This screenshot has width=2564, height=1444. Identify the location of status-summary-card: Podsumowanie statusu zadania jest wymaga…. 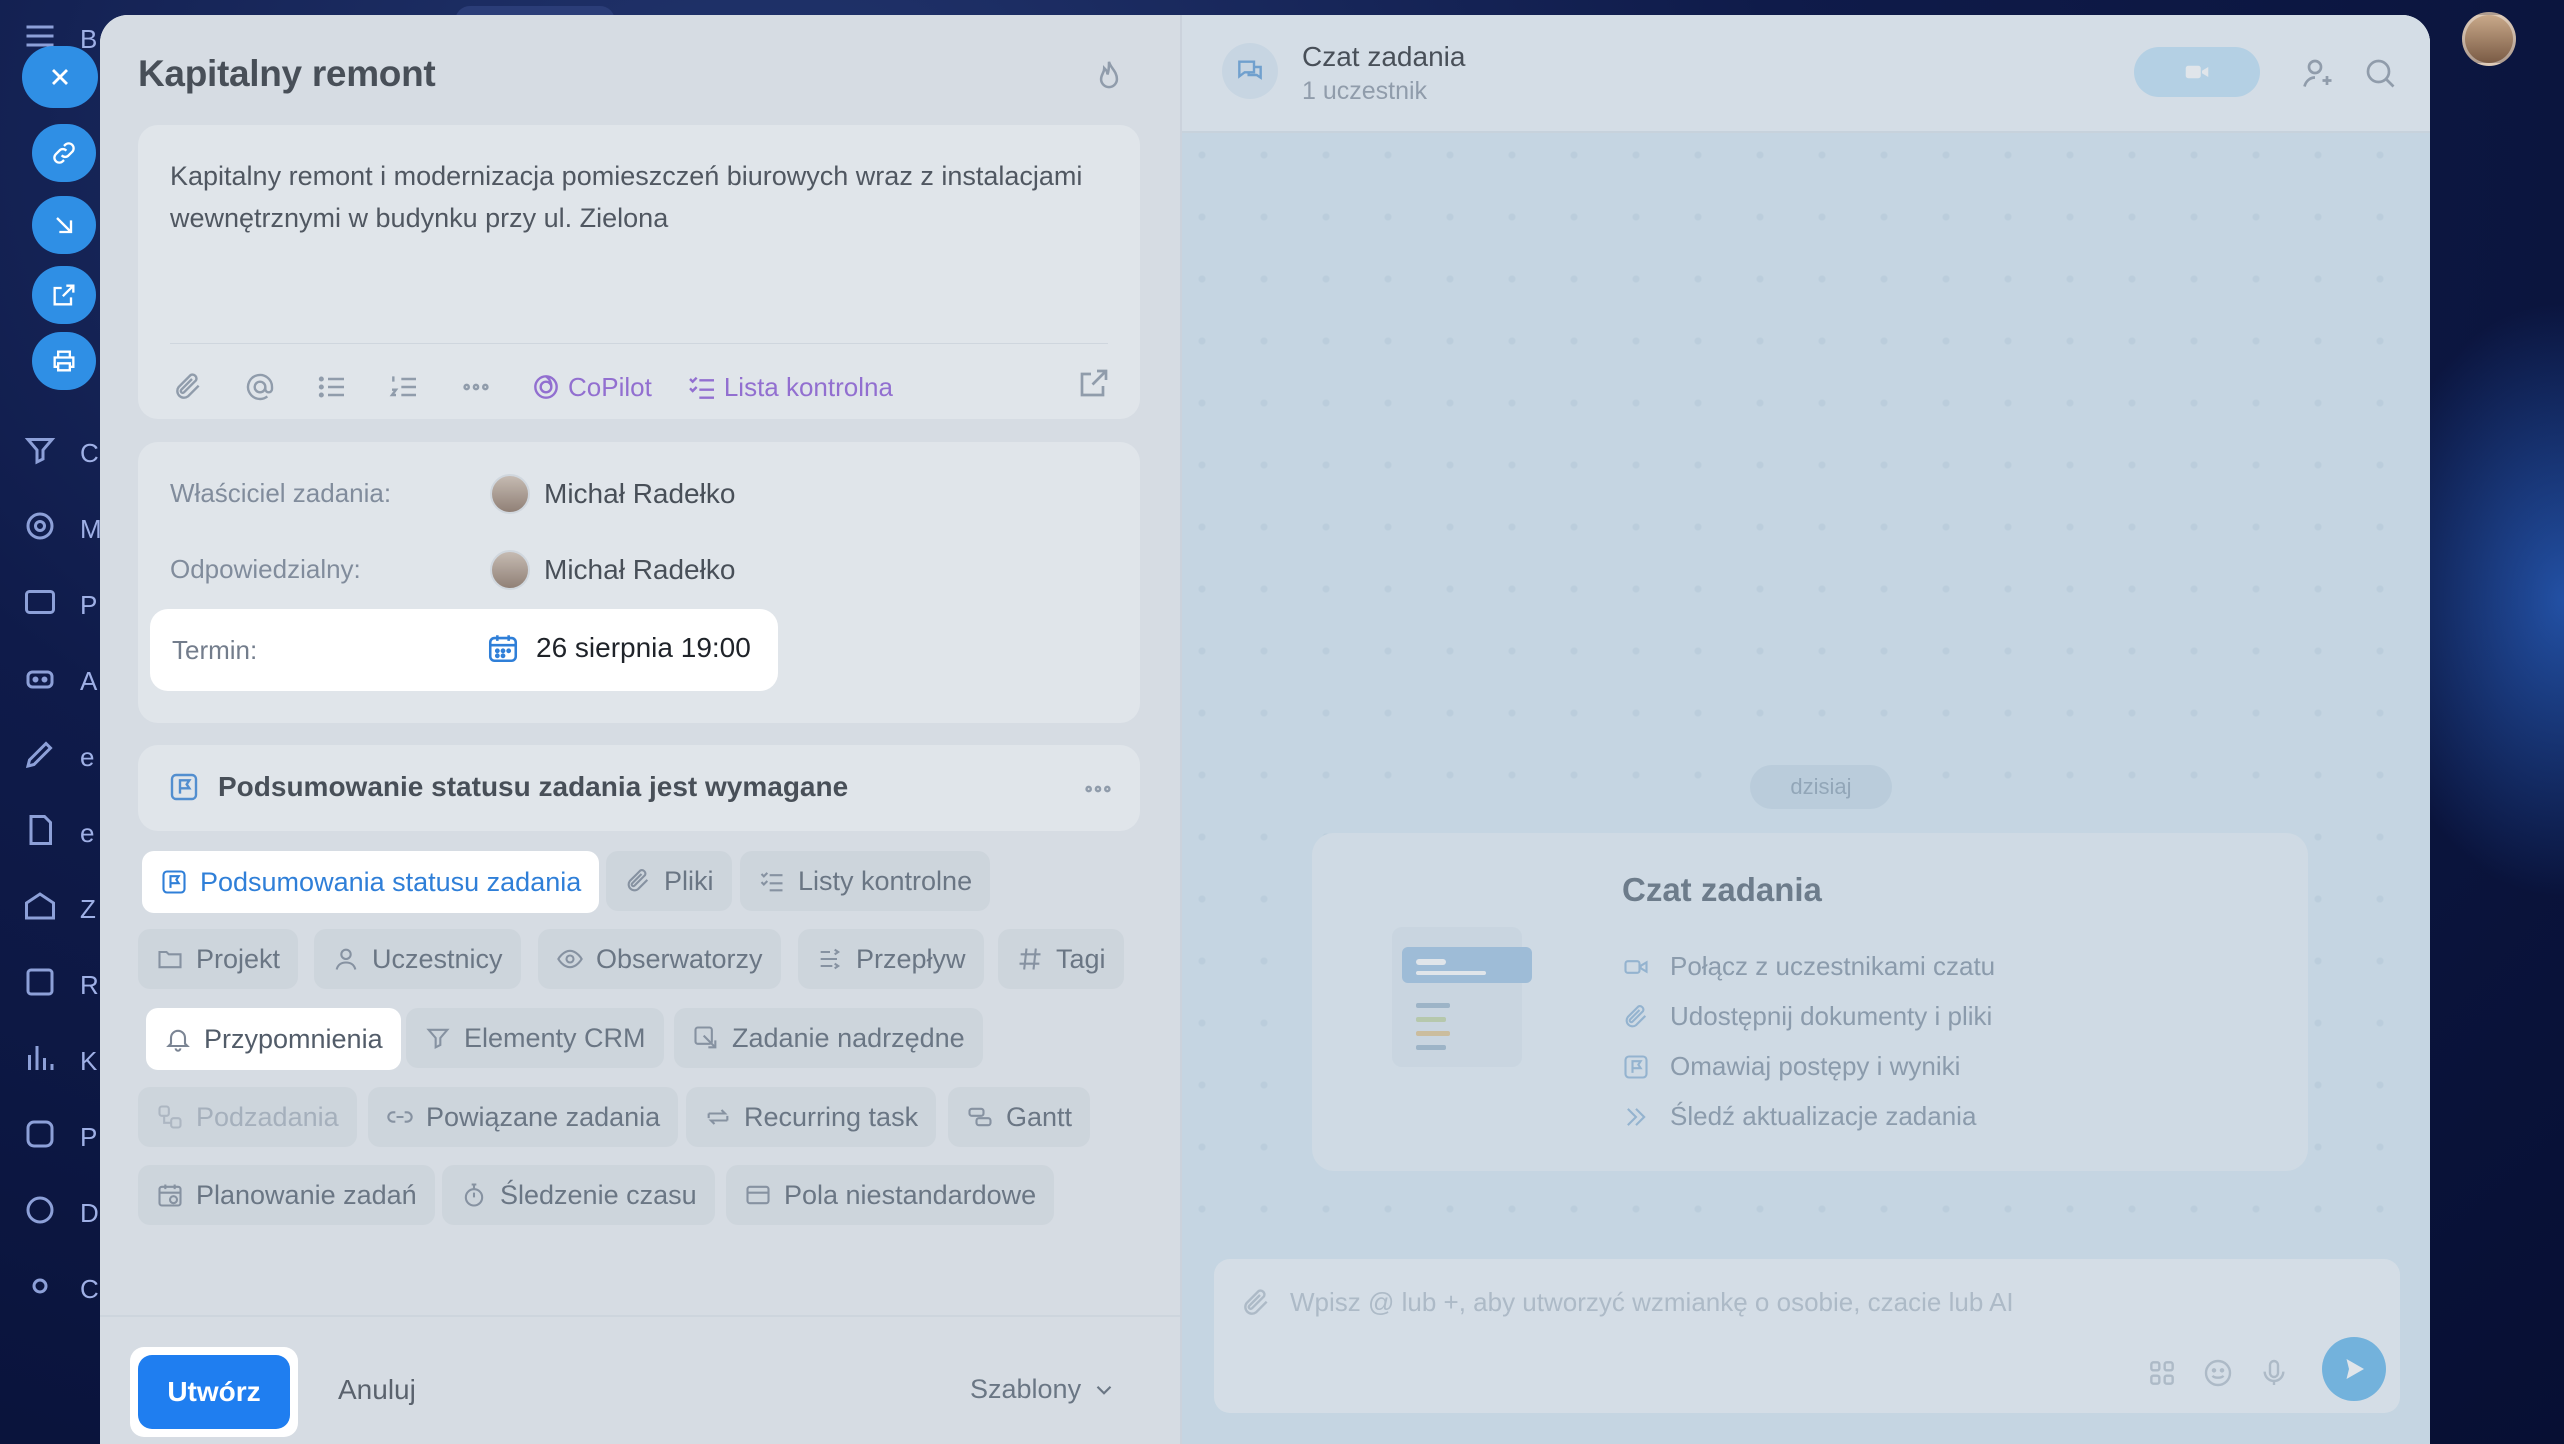
(639, 788).